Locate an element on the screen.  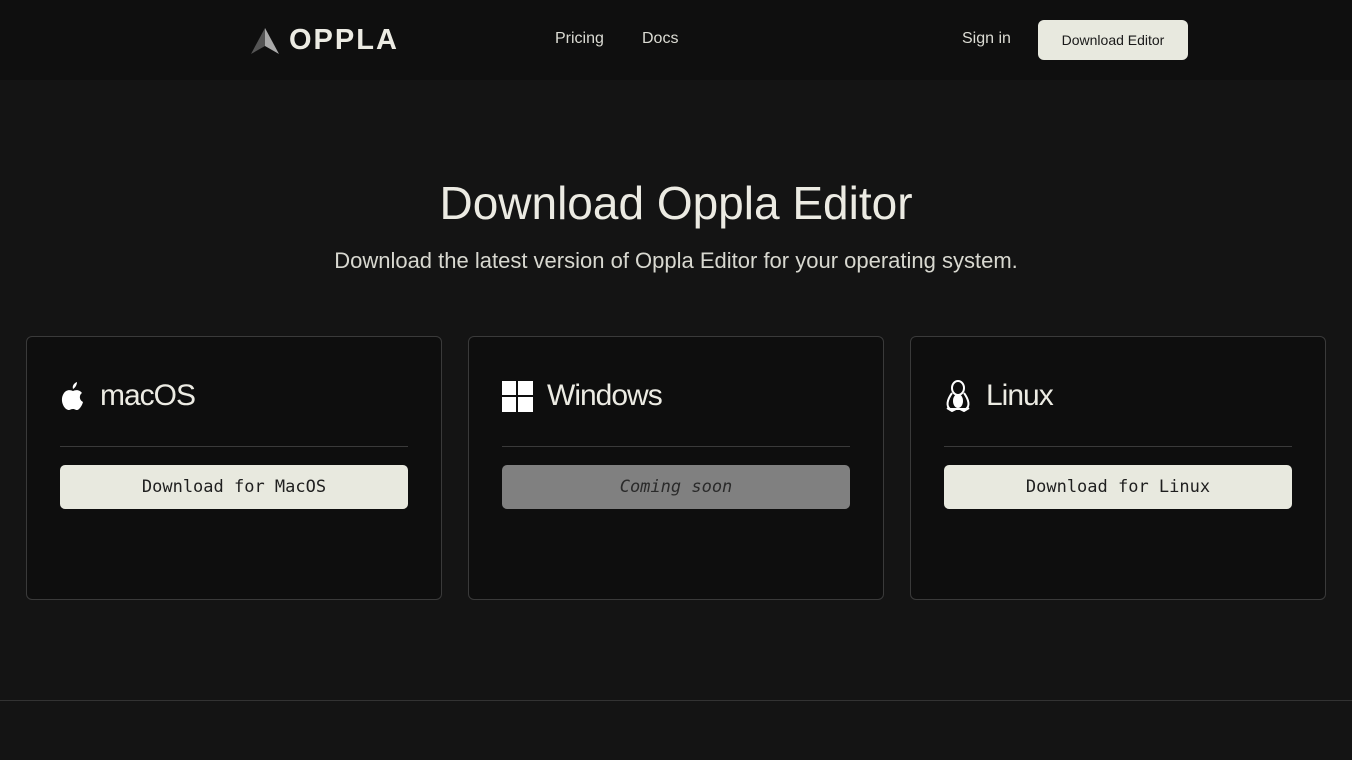
coming-soon-button: Coming soon is located at coordinates (676, 487).